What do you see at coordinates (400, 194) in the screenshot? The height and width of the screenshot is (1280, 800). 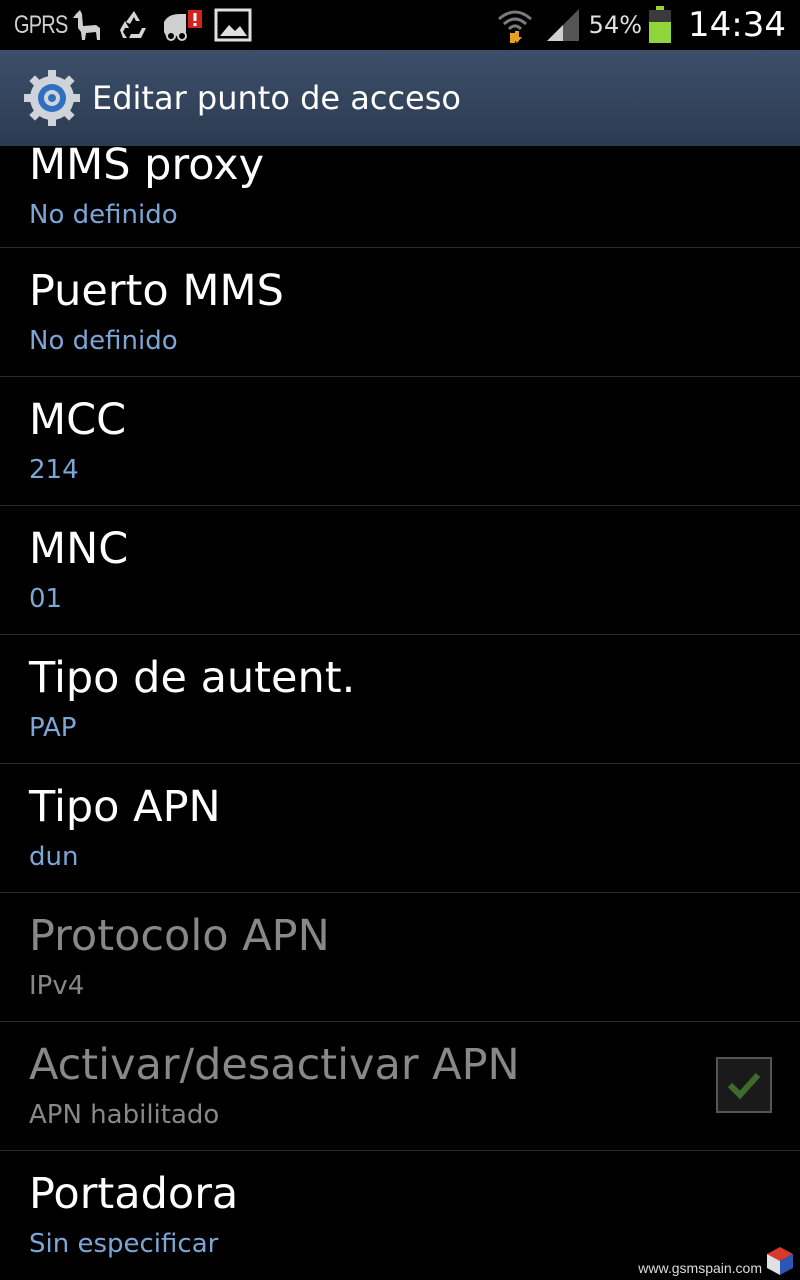 I see `list-item-mms-proxy: MMS proxy No definido` at bounding box center [400, 194].